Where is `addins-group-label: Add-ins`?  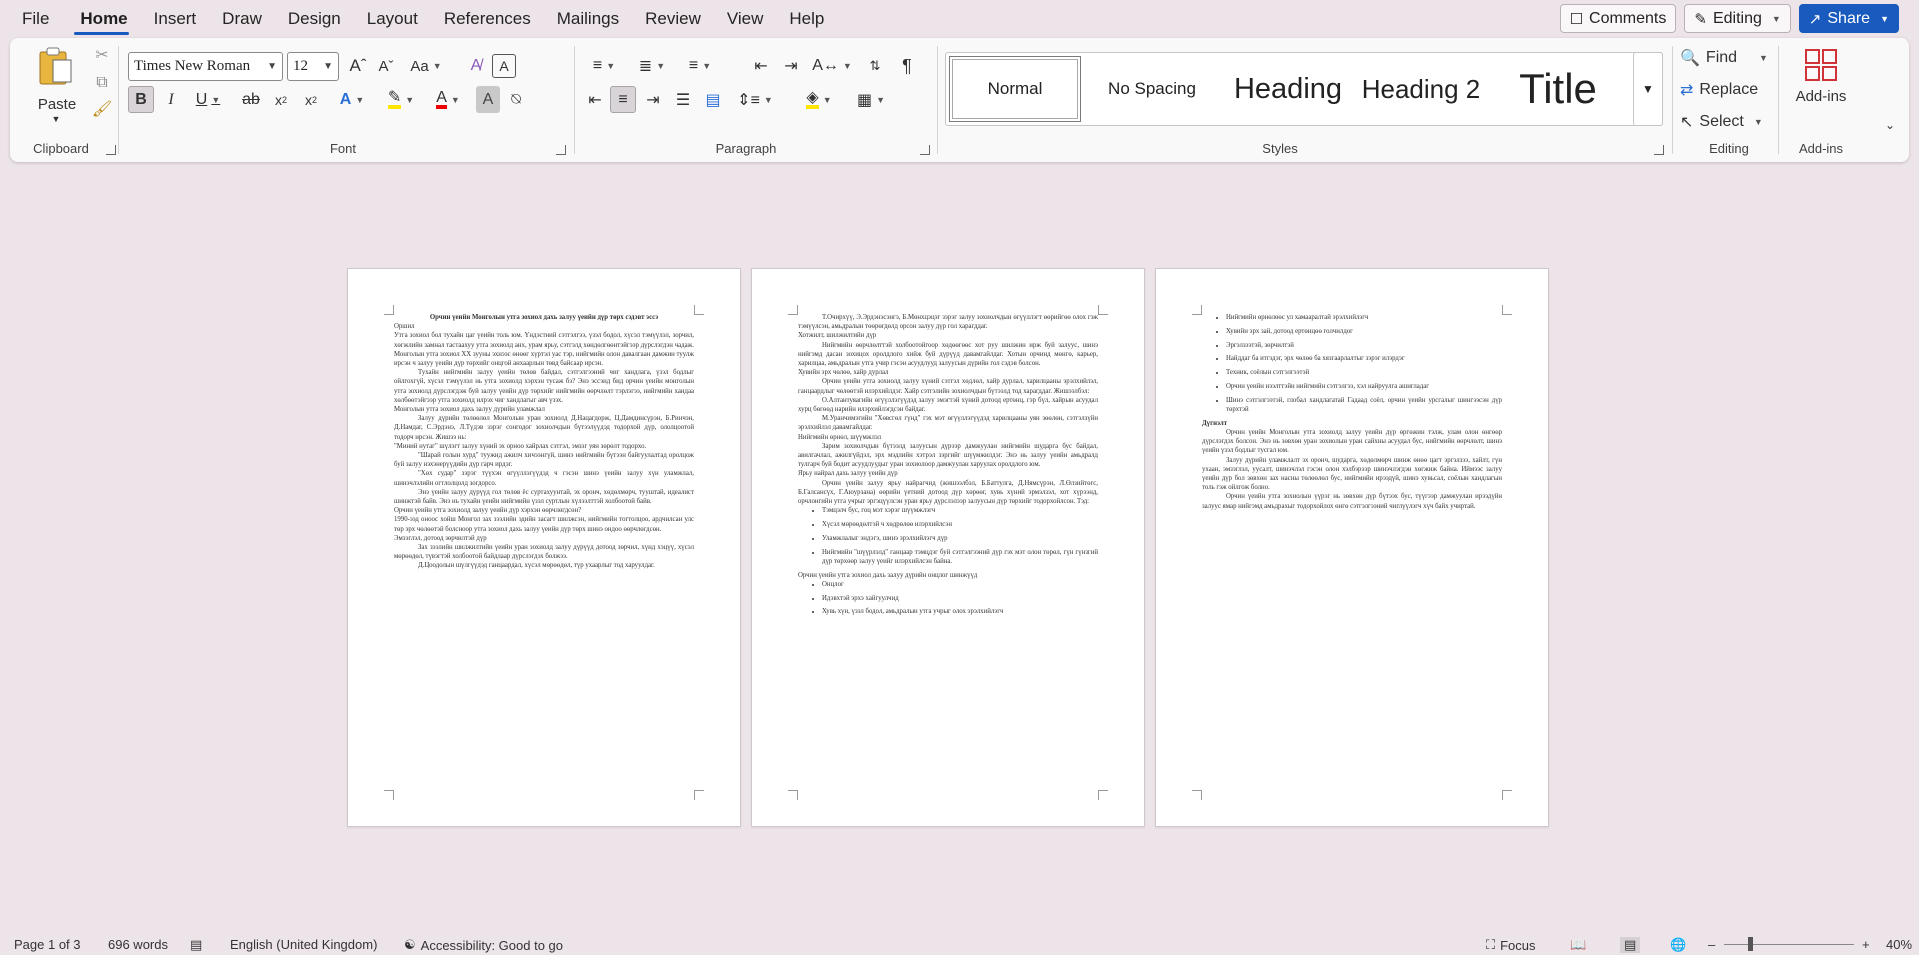
addins-group-label: Add-ins is located at coordinates (1821, 148).